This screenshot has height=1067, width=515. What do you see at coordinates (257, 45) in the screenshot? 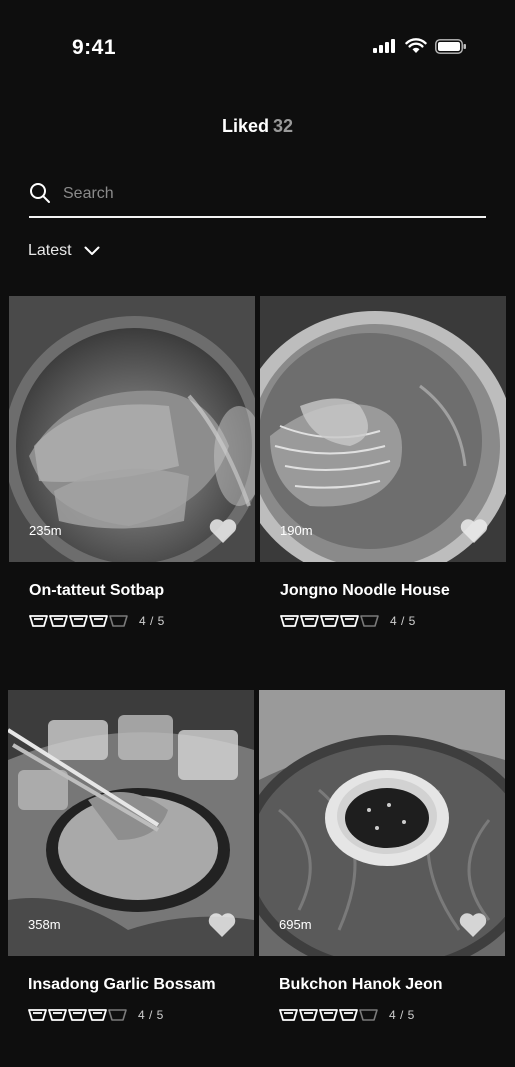
I see `status-bar: 9:41` at bounding box center [257, 45].